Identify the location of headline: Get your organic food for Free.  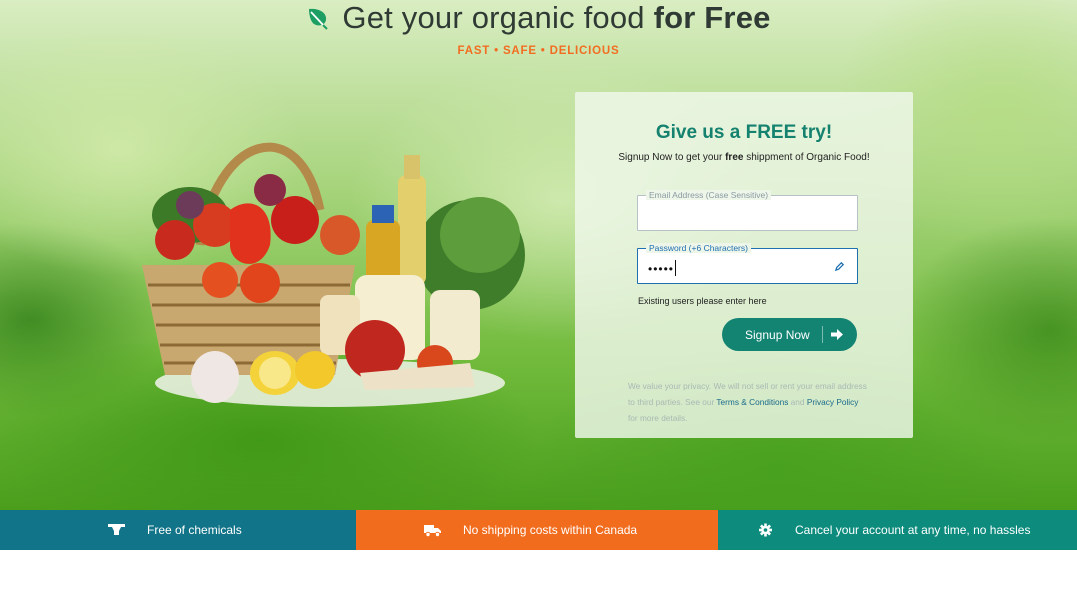
(538, 18).